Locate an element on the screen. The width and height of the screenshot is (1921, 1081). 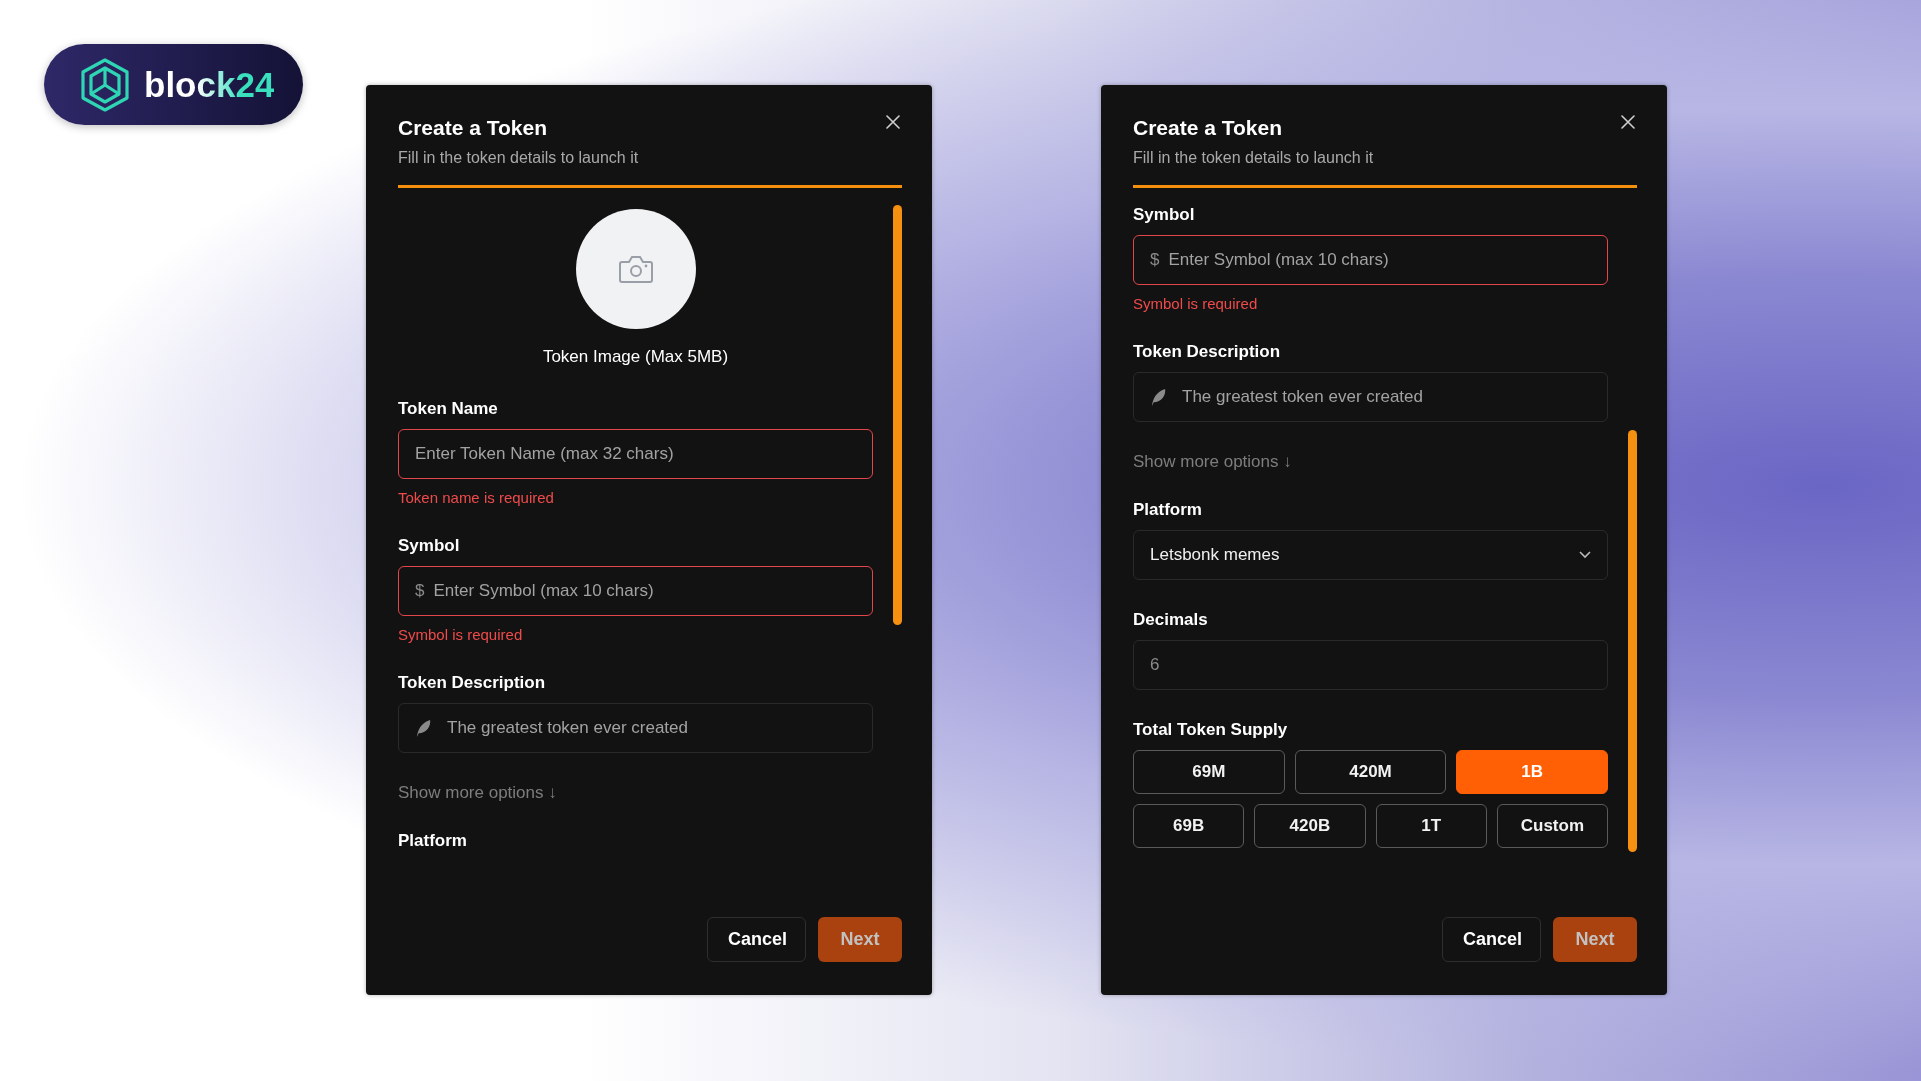
platform-dropdown: Letsbonk memes is located at coordinates (1370, 555).